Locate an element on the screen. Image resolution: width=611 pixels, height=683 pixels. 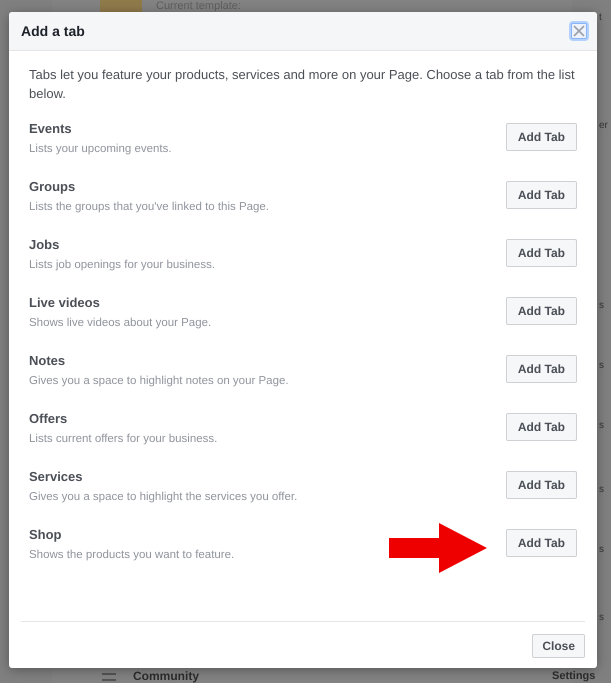
tab-name: Offers is located at coordinates (48, 418).